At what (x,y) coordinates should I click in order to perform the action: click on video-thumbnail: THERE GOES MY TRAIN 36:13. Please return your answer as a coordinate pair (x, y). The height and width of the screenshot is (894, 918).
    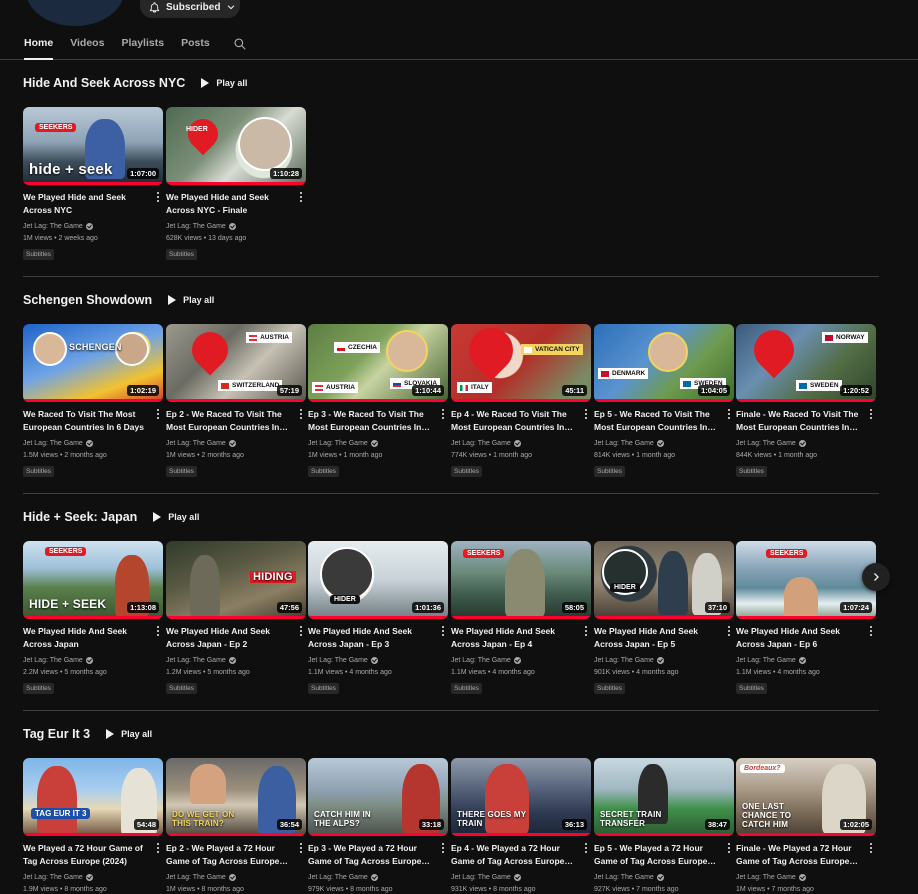
    Looking at the image, I should click on (521, 797).